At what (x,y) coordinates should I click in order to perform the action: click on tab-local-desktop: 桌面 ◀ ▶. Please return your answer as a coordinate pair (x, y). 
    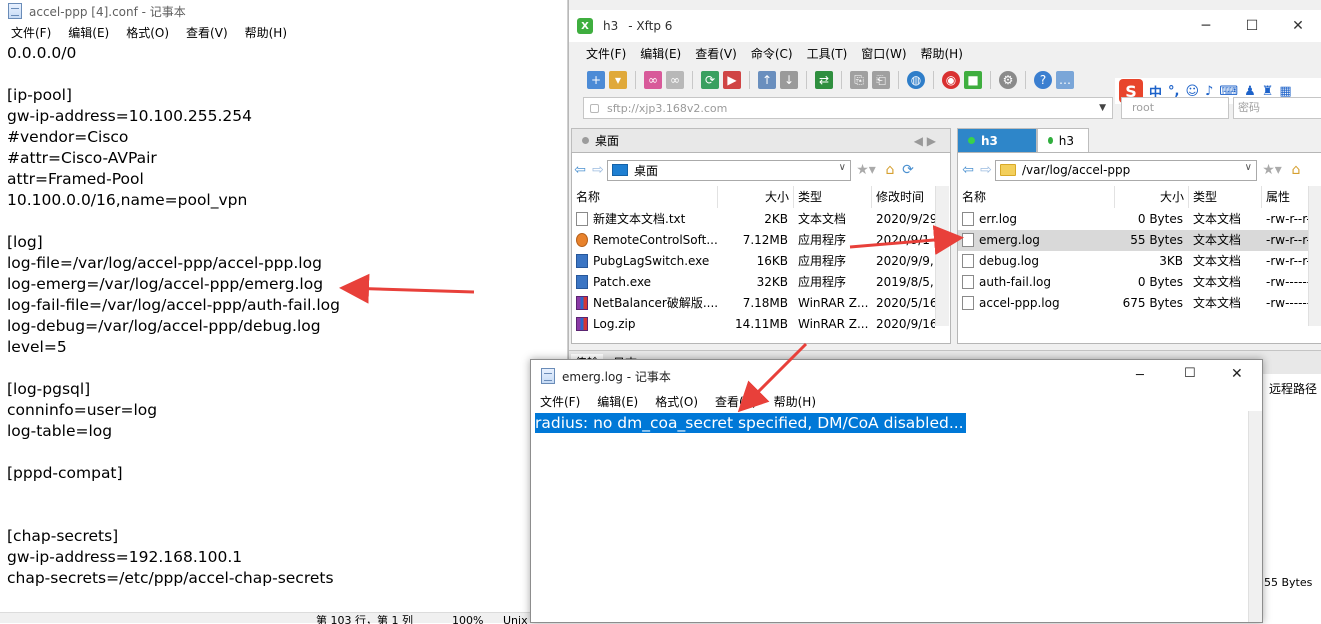
    Looking at the image, I should click on (761, 140).